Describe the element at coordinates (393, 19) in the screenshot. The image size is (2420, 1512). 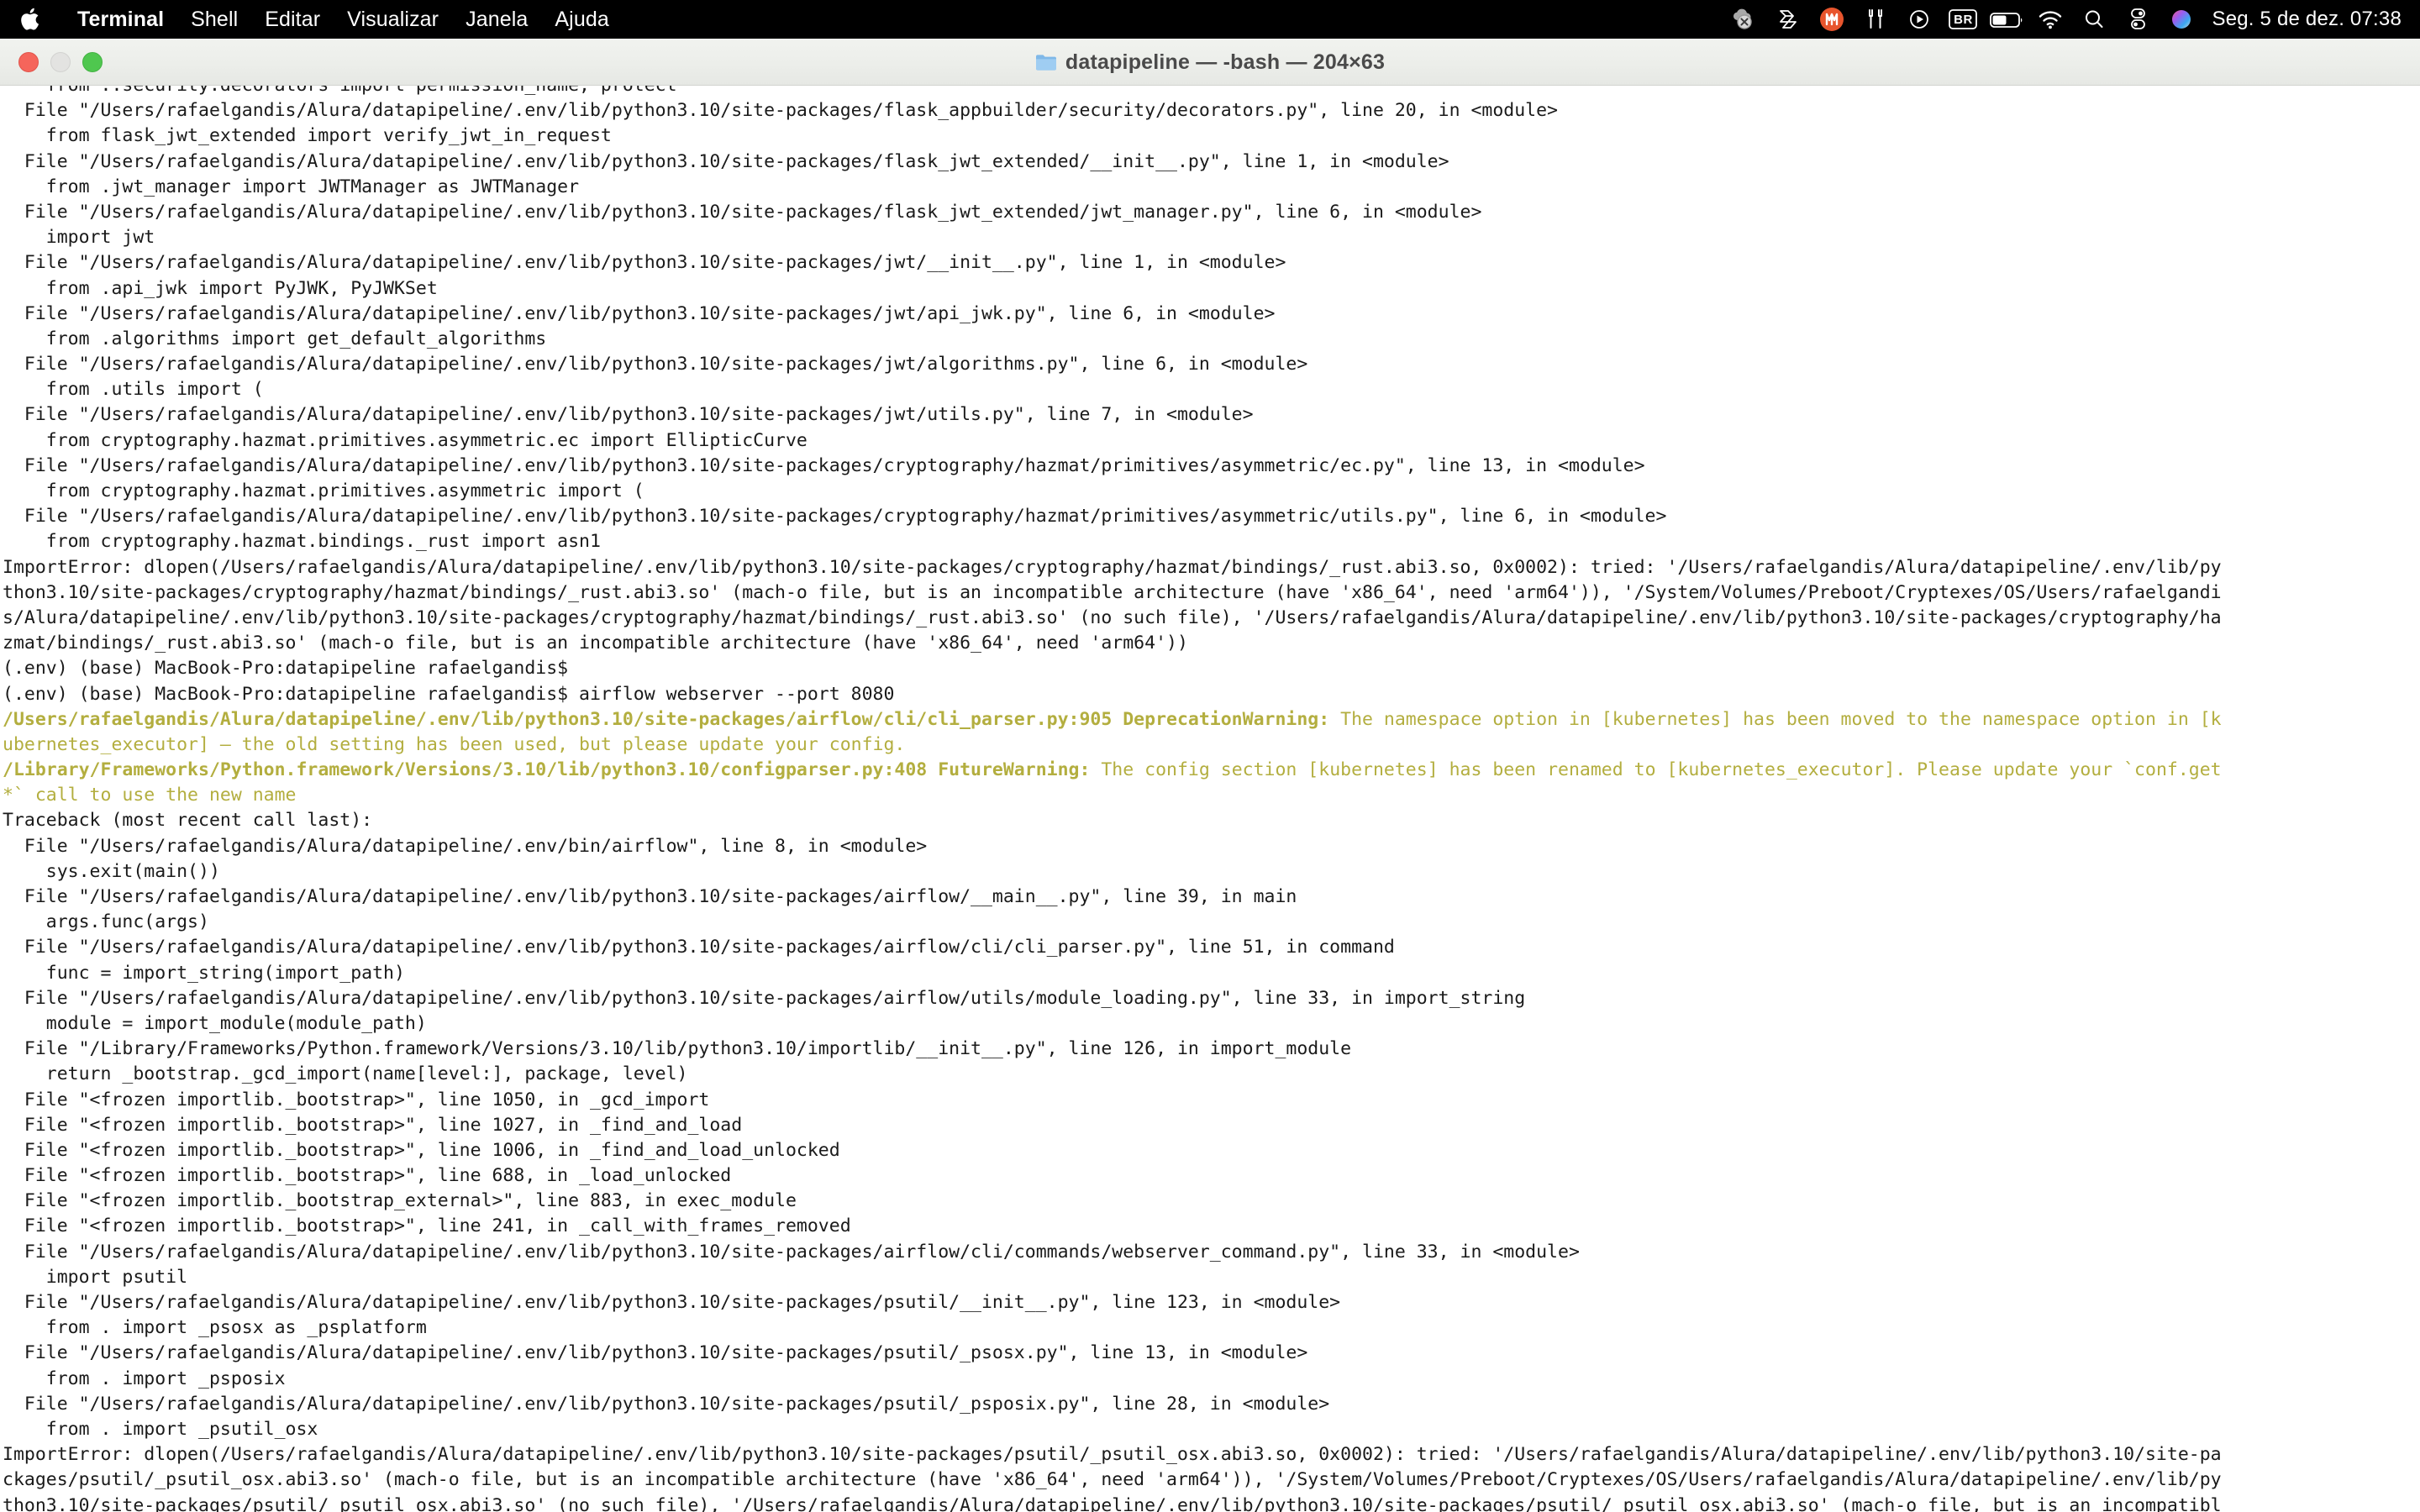
I see `menu-item-visualizar: Visualizar` at that location.